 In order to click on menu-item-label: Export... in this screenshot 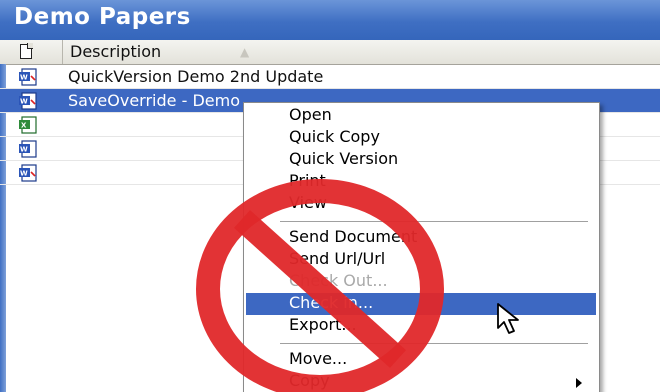, I will do `click(323, 324)`.